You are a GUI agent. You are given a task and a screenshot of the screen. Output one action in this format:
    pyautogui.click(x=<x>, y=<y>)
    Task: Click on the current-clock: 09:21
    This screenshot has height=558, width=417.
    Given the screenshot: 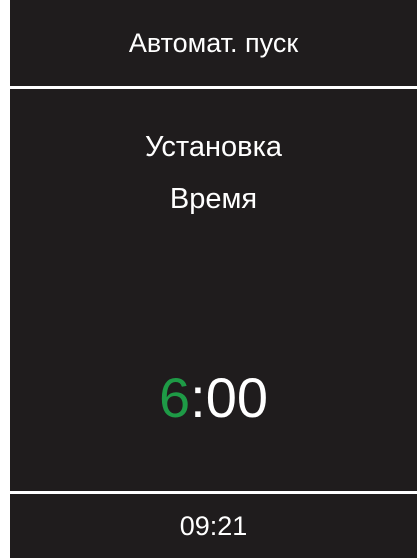 What is the action you would take?
    pyautogui.click(x=213, y=525)
    